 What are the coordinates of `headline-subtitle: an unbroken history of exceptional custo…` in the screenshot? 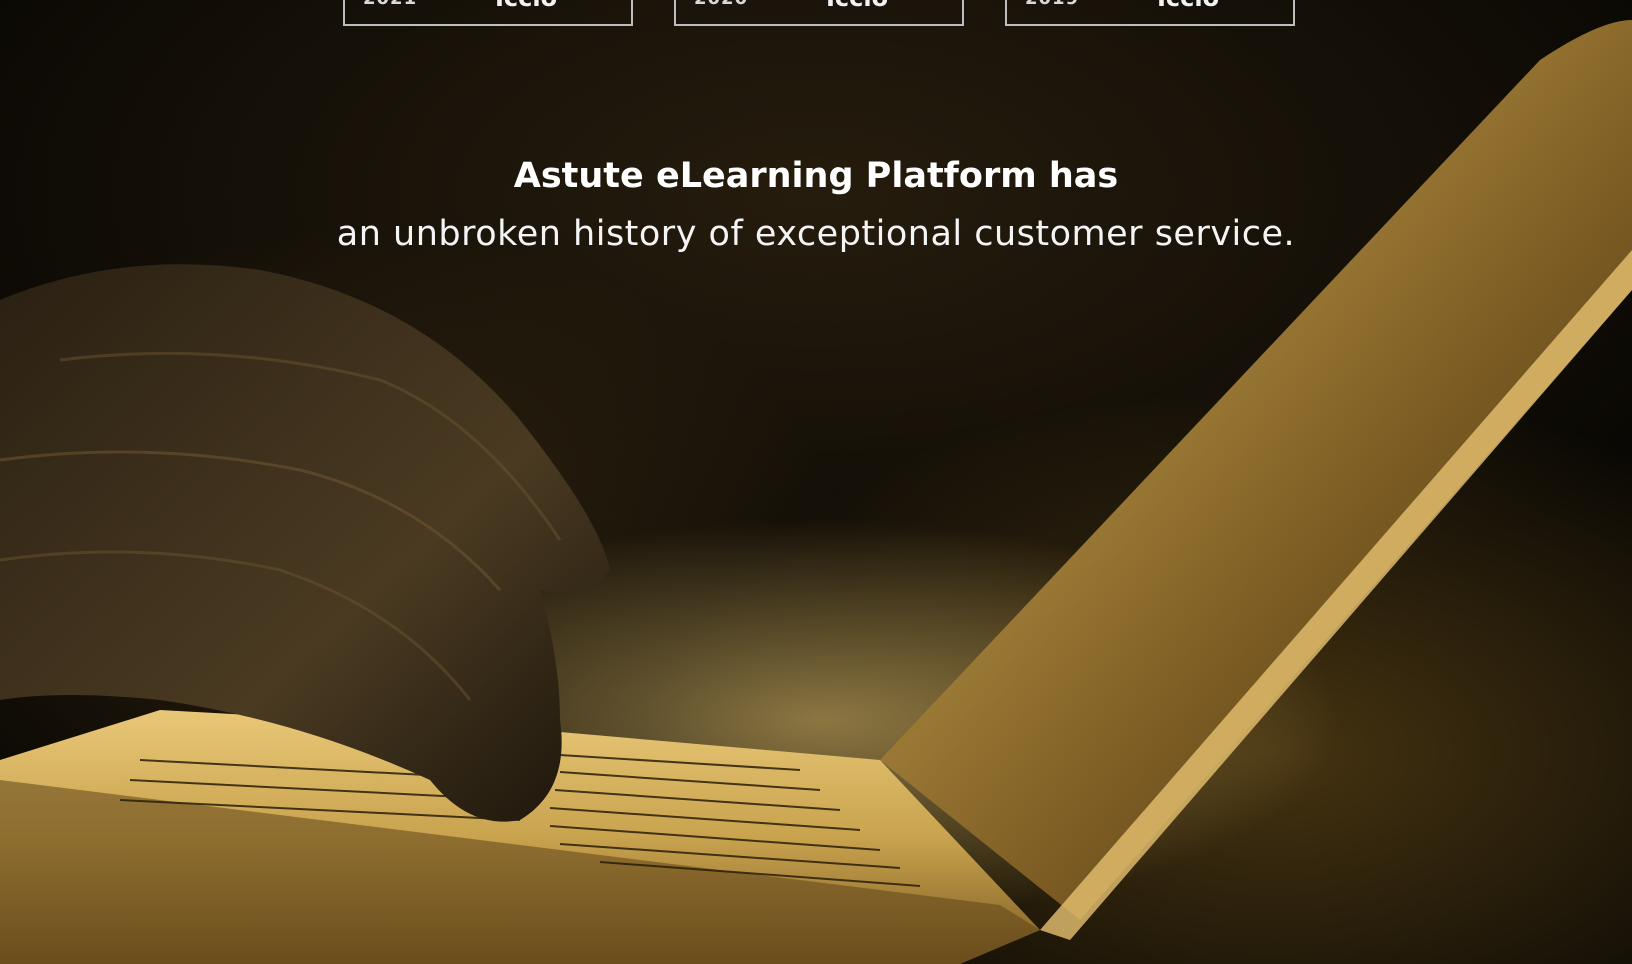 It's located at (816, 234).